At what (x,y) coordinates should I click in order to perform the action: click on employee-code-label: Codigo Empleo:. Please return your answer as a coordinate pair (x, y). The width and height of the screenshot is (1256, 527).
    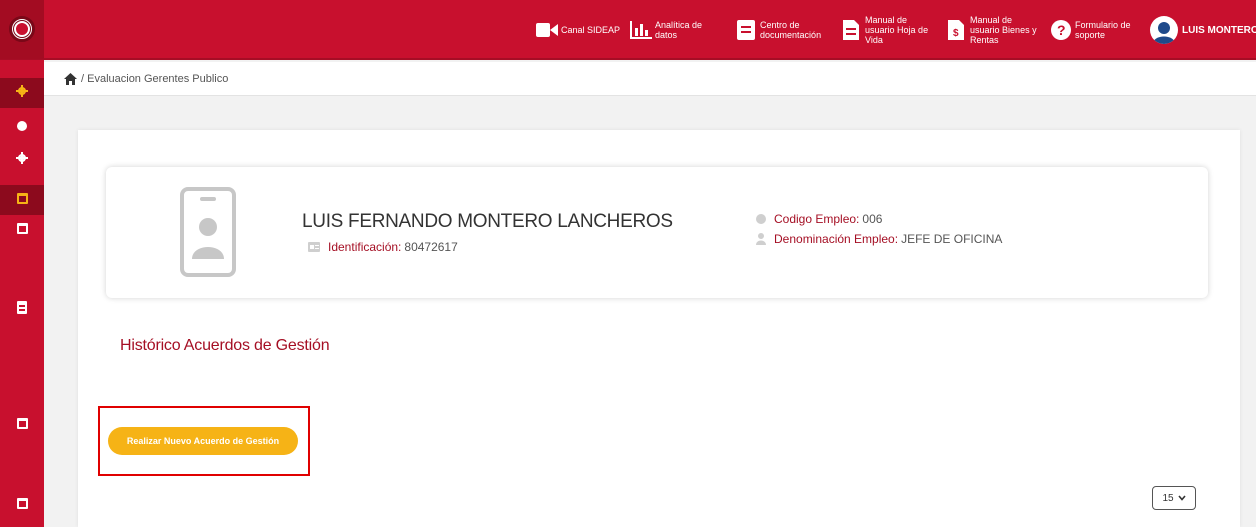
    Looking at the image, I should click on (817, 219).